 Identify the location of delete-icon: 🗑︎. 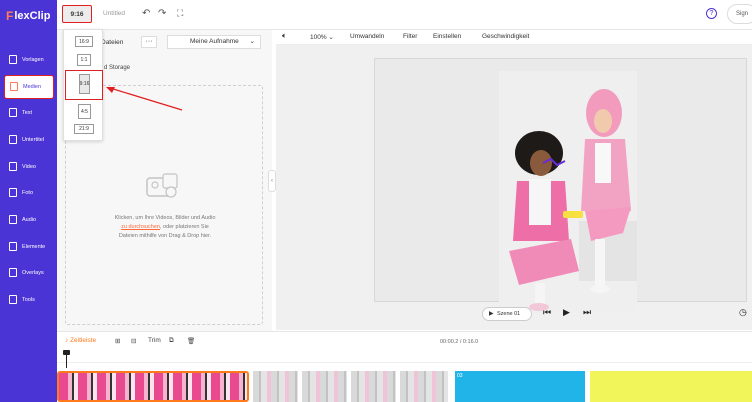
(191, 341).